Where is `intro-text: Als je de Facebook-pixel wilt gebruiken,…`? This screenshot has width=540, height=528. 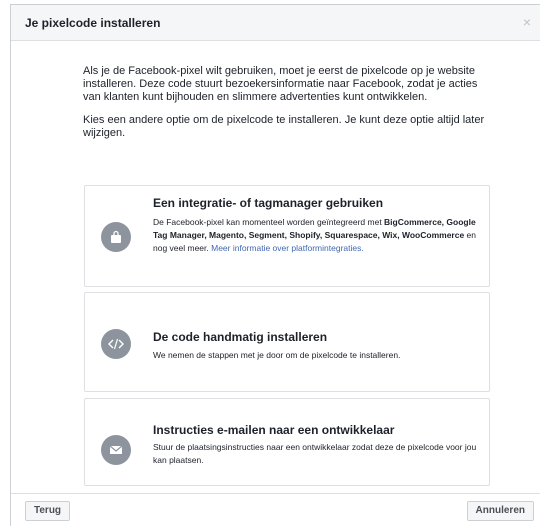
intro-text: Als je de Facebook-pixel wilt gebruiken,… is located at coordinates (288, 107).